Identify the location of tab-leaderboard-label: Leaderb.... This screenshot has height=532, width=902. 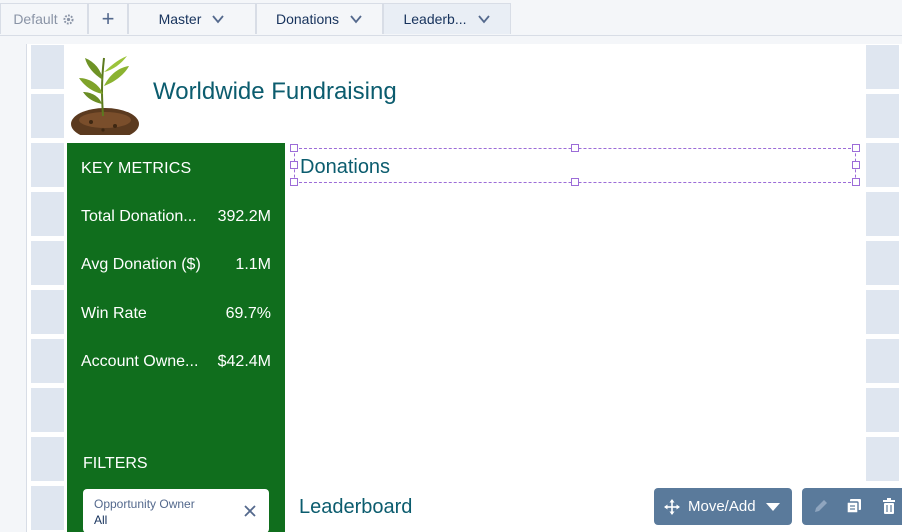
(435, 19).